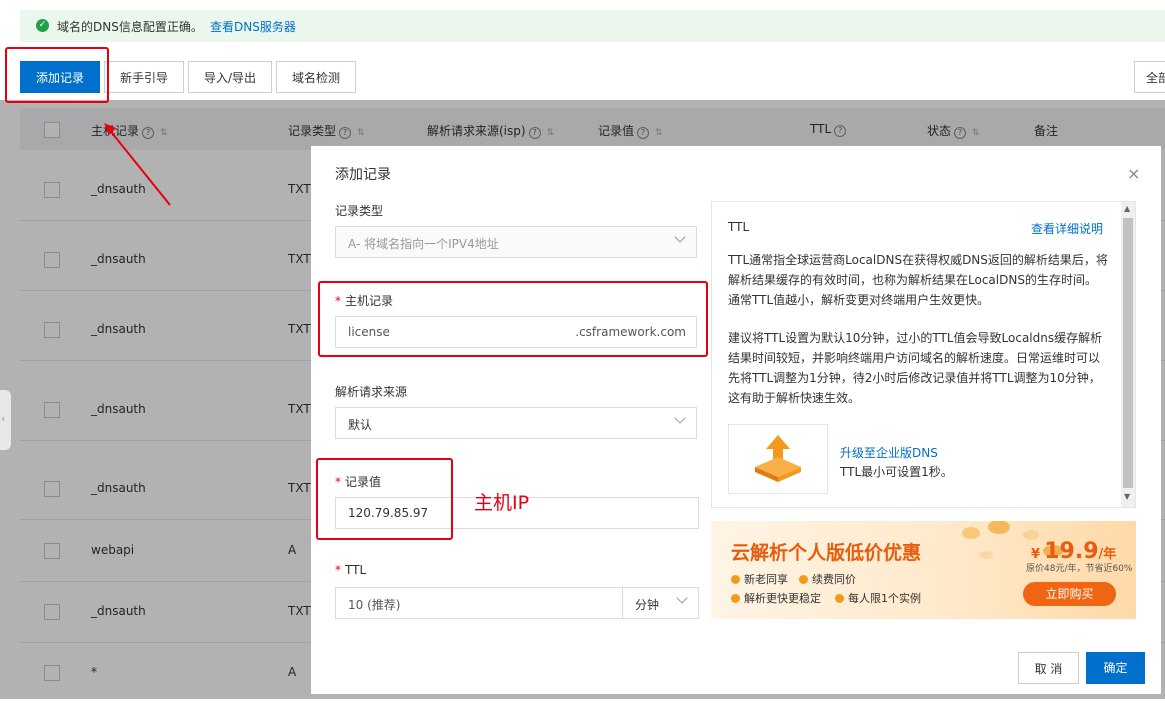 This screenshot has height=703, width=1165. I want to click on isp-select: 默认, so click(516, 423).